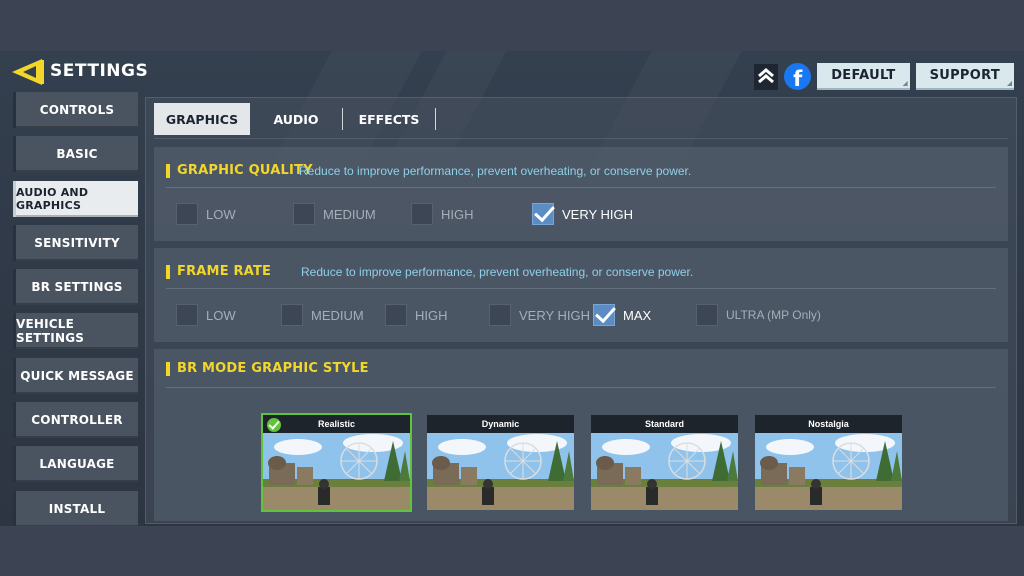 This screenshot has width=1024, height=576. I want to click on frame-rate-ultra: ULTRA (MP Only), so click(758, 315).